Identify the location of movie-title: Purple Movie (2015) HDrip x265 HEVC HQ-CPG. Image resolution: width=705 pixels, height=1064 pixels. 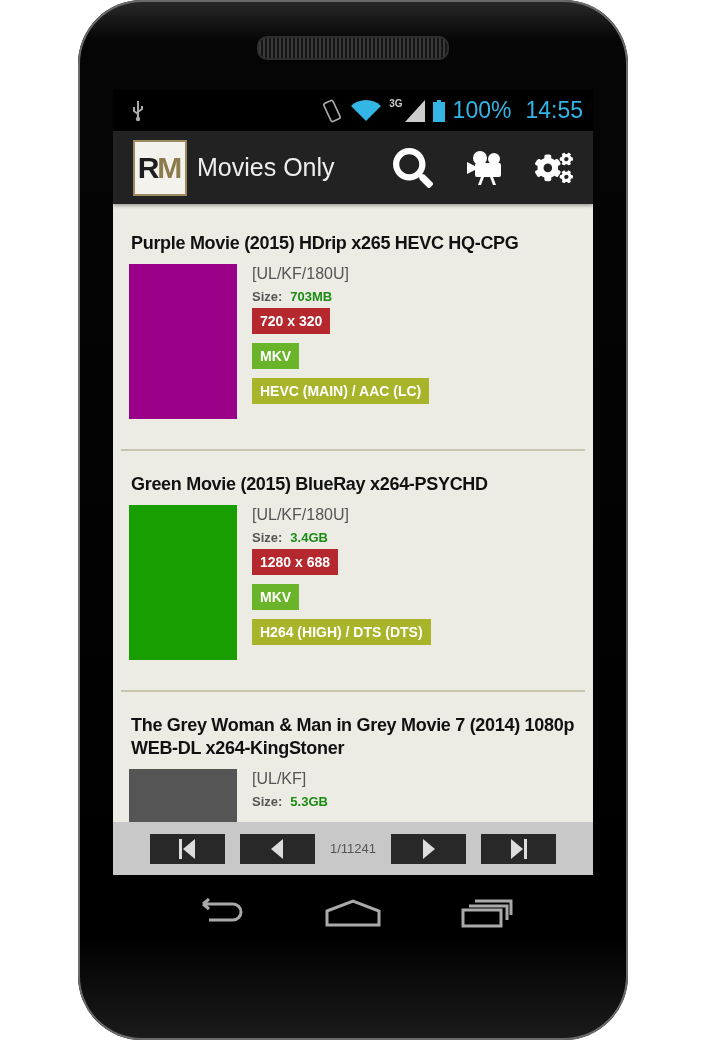
(354, 243).